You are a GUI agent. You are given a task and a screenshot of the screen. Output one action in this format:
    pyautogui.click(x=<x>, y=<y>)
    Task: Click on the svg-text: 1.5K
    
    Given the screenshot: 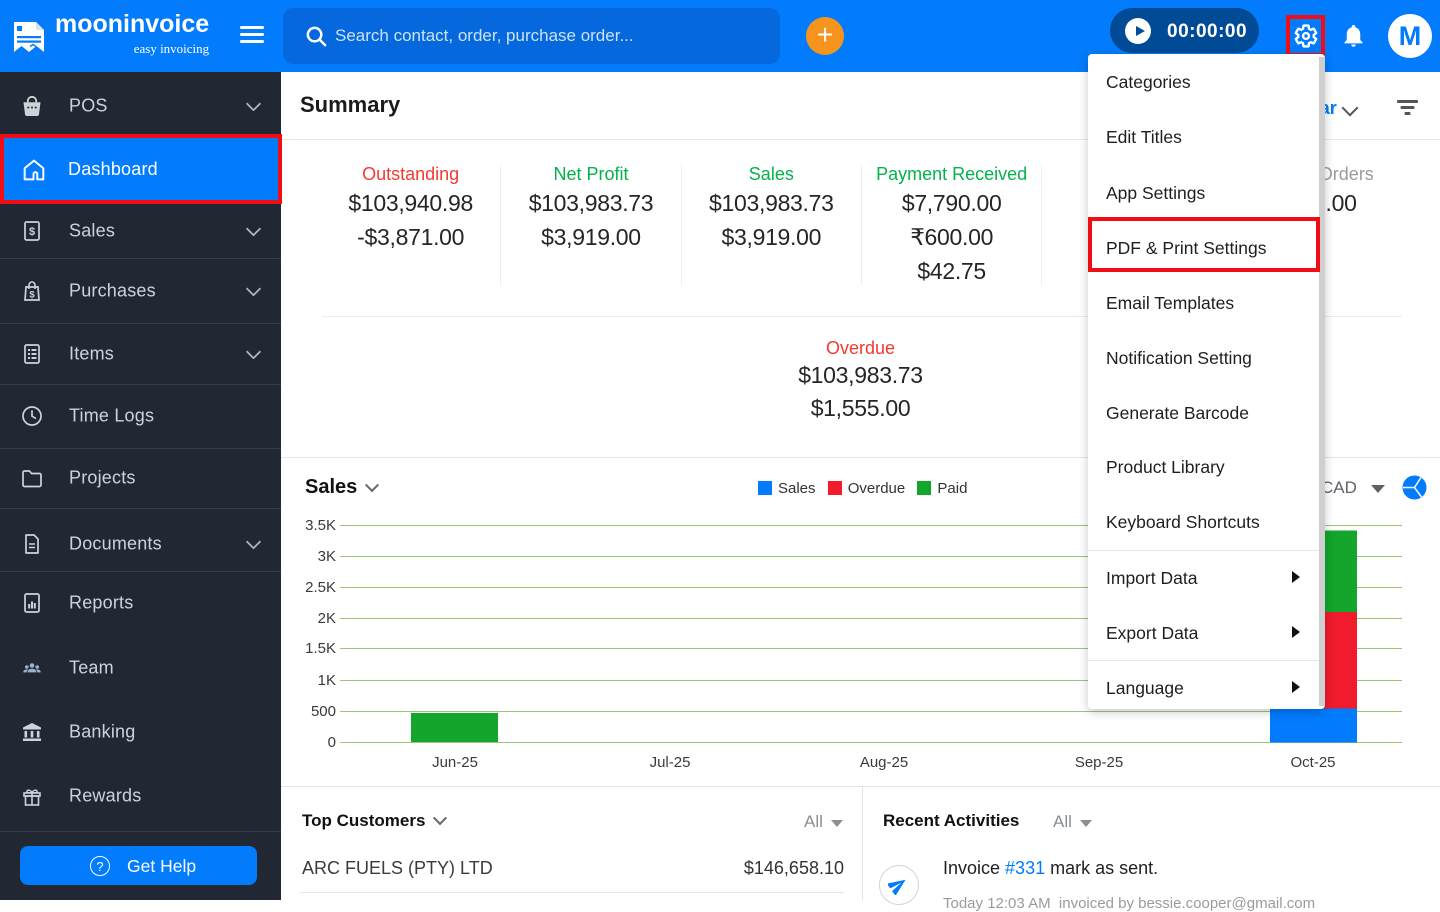 What is the action you would take?
    pyautogui.click(x=320, y=648)
    